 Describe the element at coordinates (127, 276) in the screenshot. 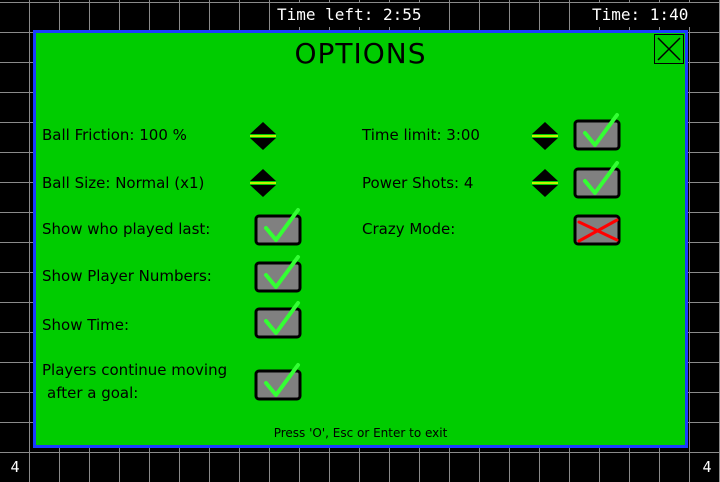

I see `show-player-numbers-label: Show Player Numbers:` at that location.